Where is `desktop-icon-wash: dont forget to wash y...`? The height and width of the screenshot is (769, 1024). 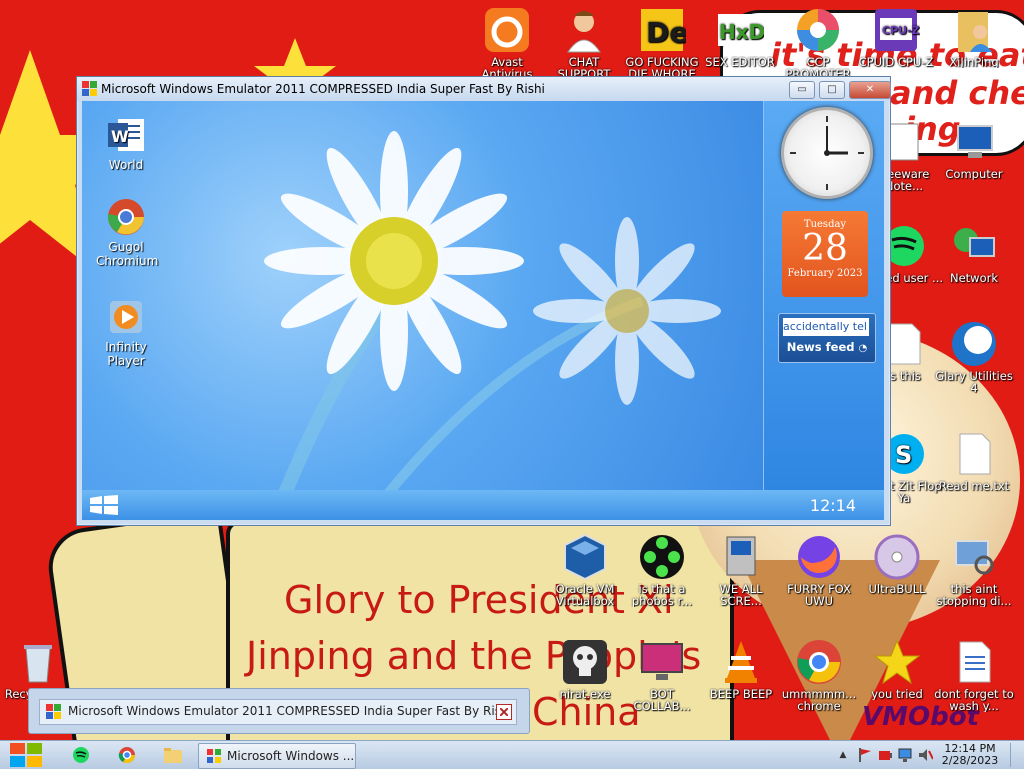 desktop-icon-wash: dont forget to wash y... is located at coordinates (974, 675).